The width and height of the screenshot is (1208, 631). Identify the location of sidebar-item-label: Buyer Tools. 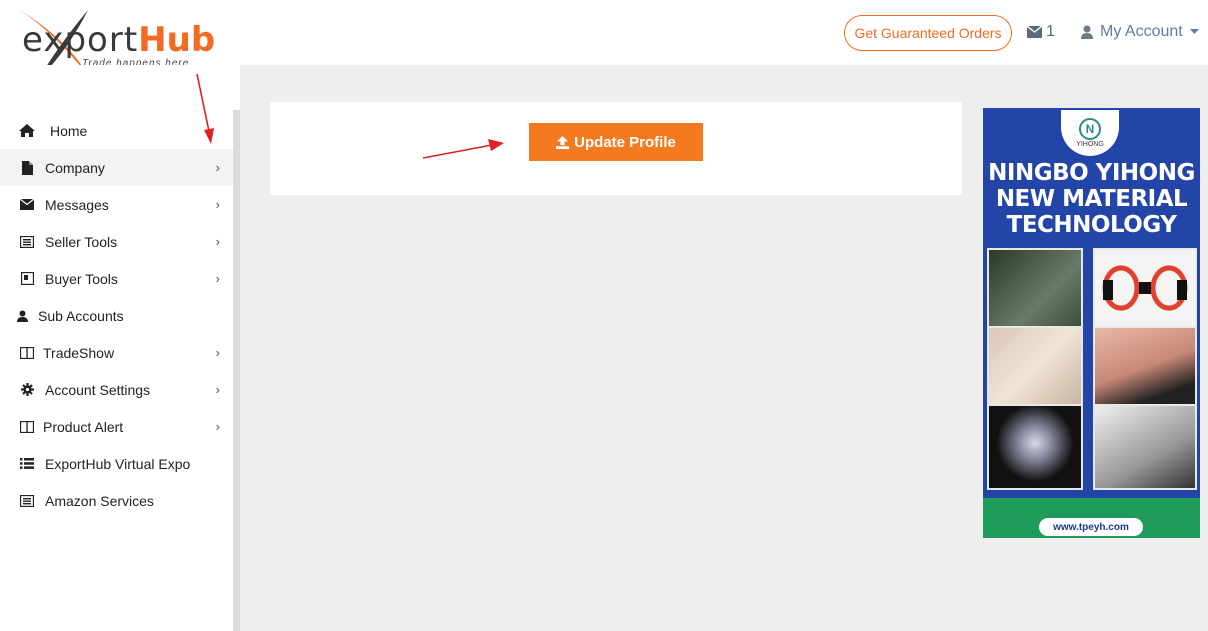
(81, 278).